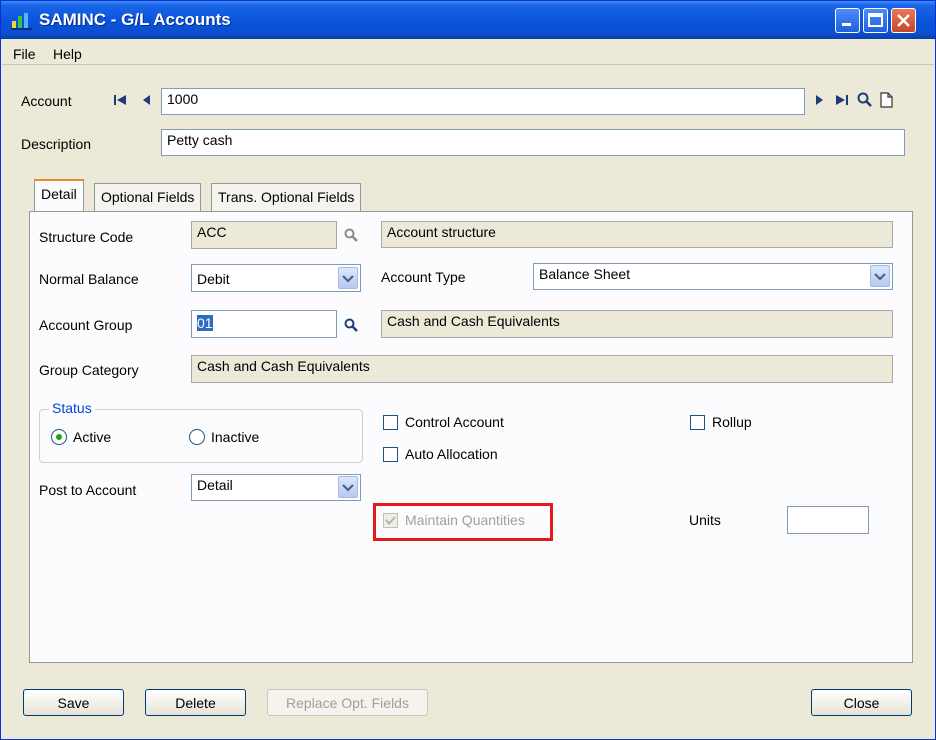 The image size is (936, 740). I want to click on title-bar: SAMINC - G/L Accounts, so click(468, 20).